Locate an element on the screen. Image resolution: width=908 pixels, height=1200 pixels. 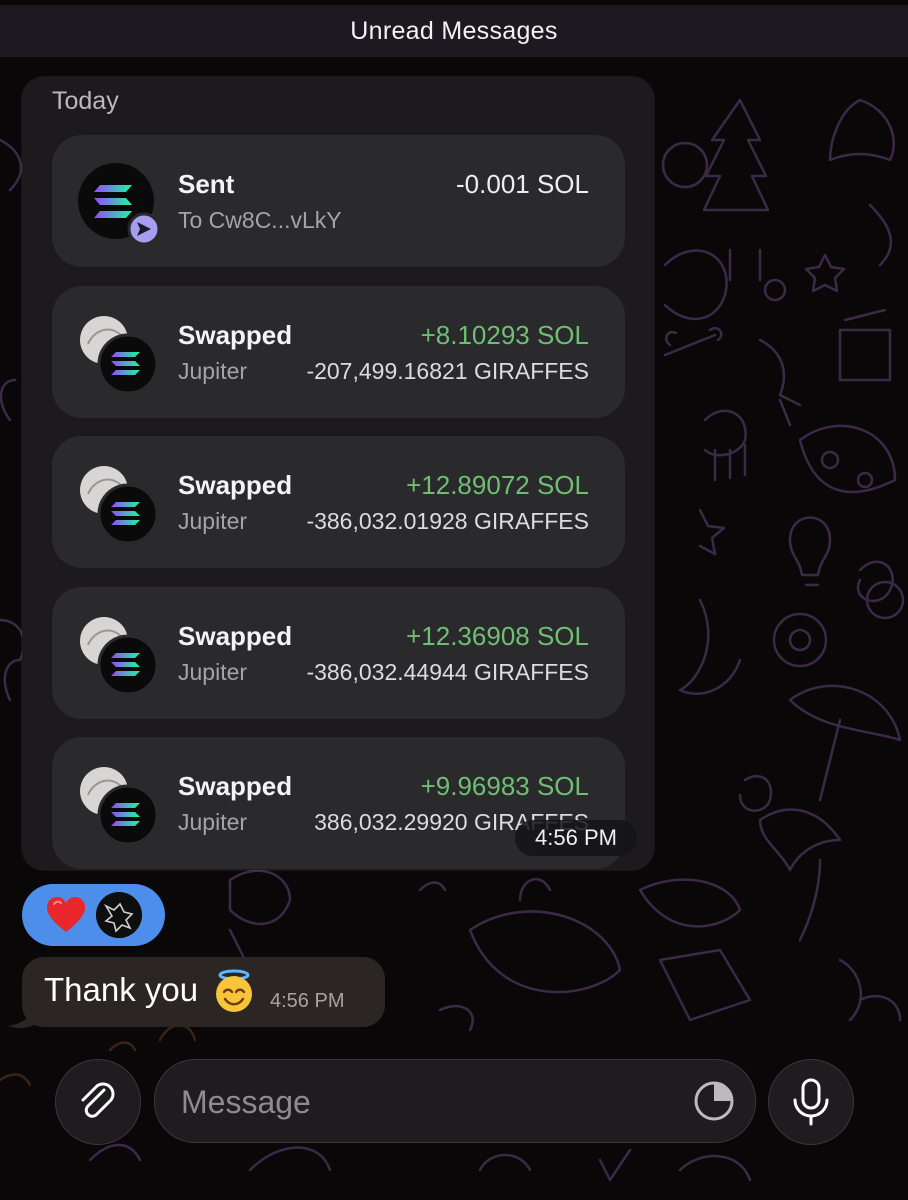
unread-messages-label: Unread Messages is located at coordinates (454, 30).